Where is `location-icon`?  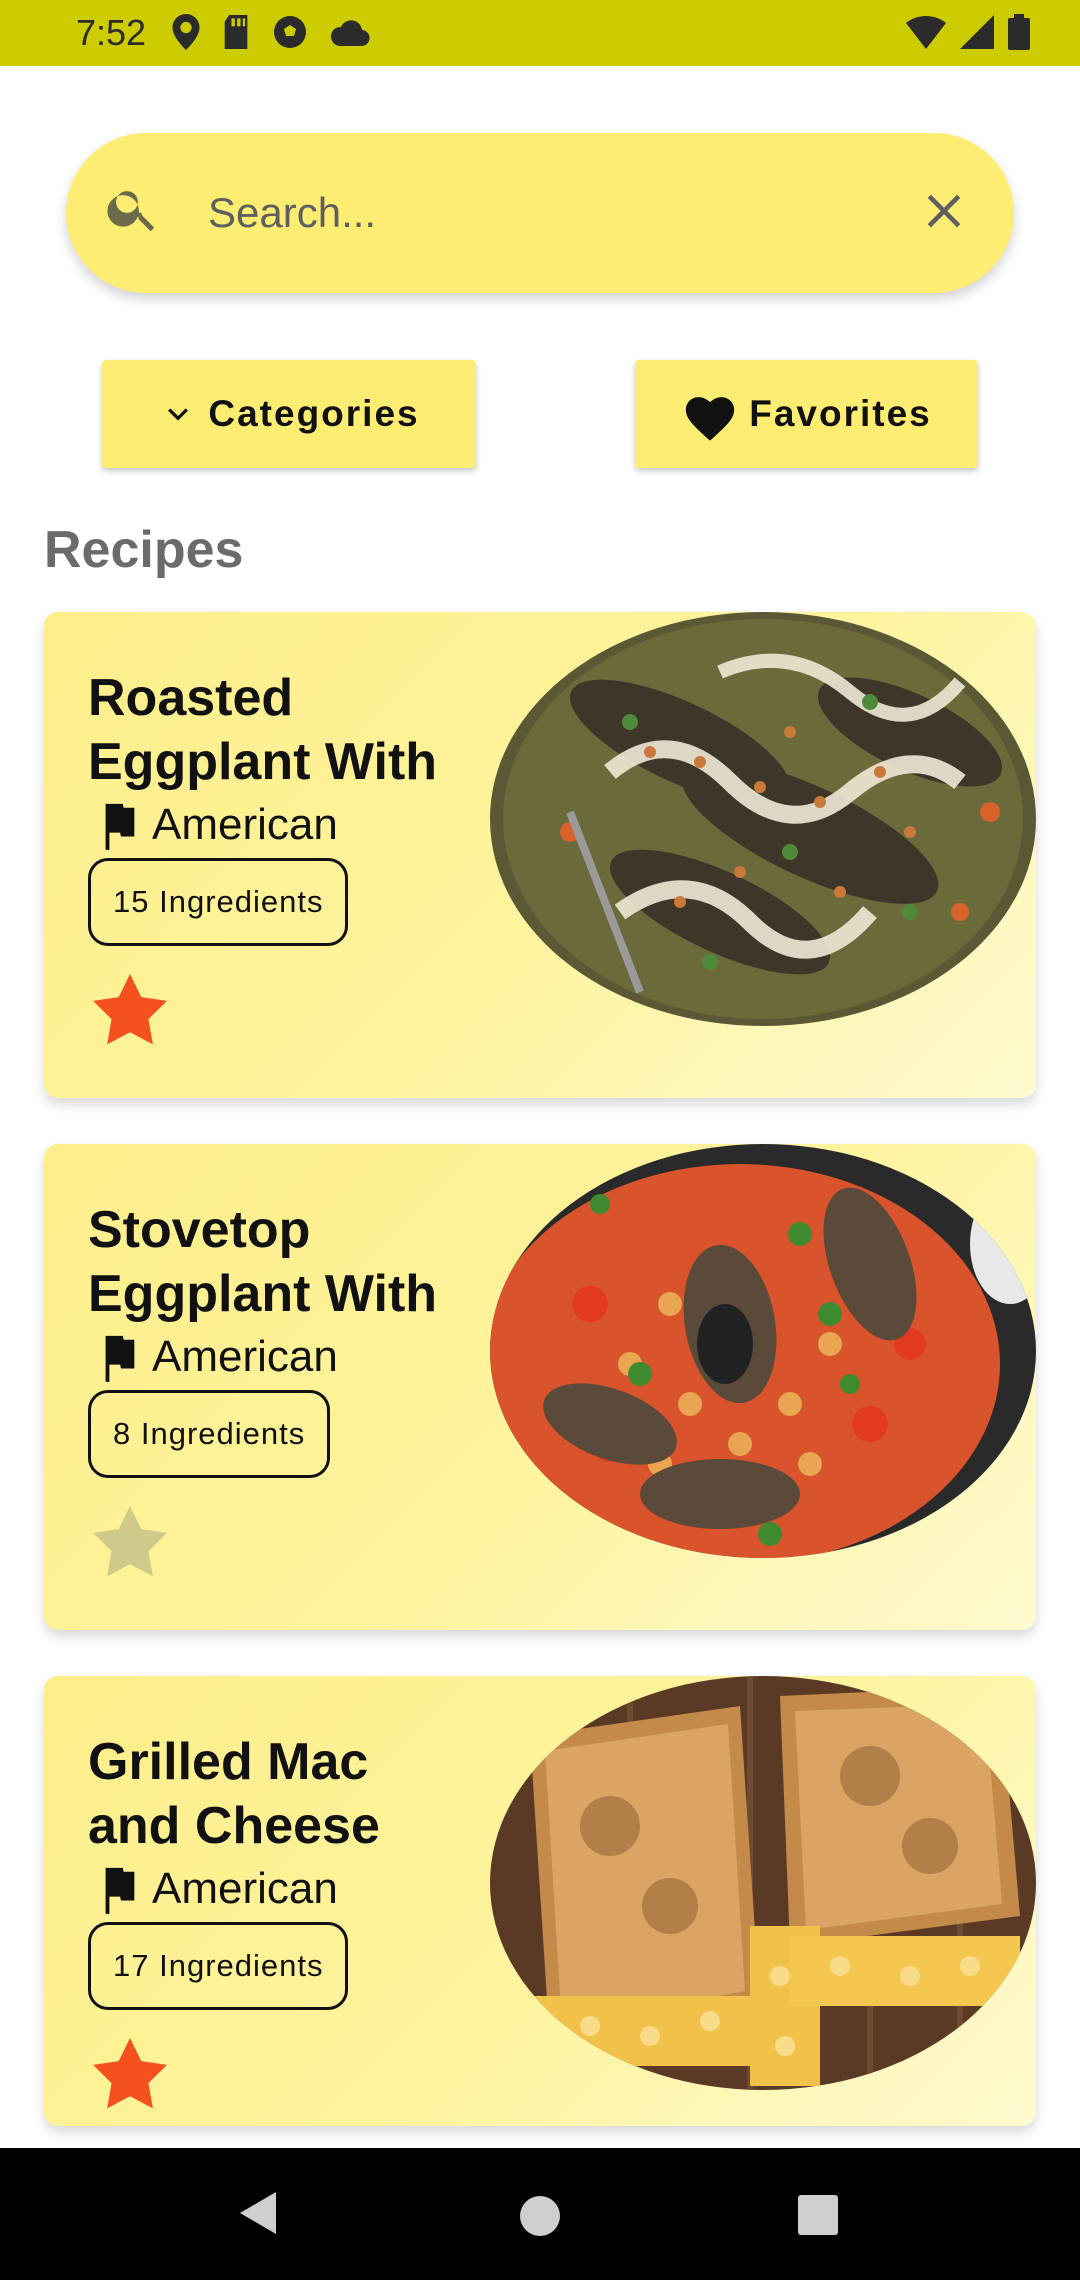
location-icon is located at coordinates (186, 32).